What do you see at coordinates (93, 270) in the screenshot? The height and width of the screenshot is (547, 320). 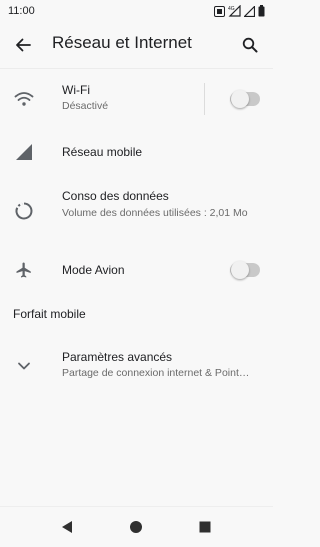 I see `airplane-mode-label: Mode Avion` at bounding box center [93, 270].